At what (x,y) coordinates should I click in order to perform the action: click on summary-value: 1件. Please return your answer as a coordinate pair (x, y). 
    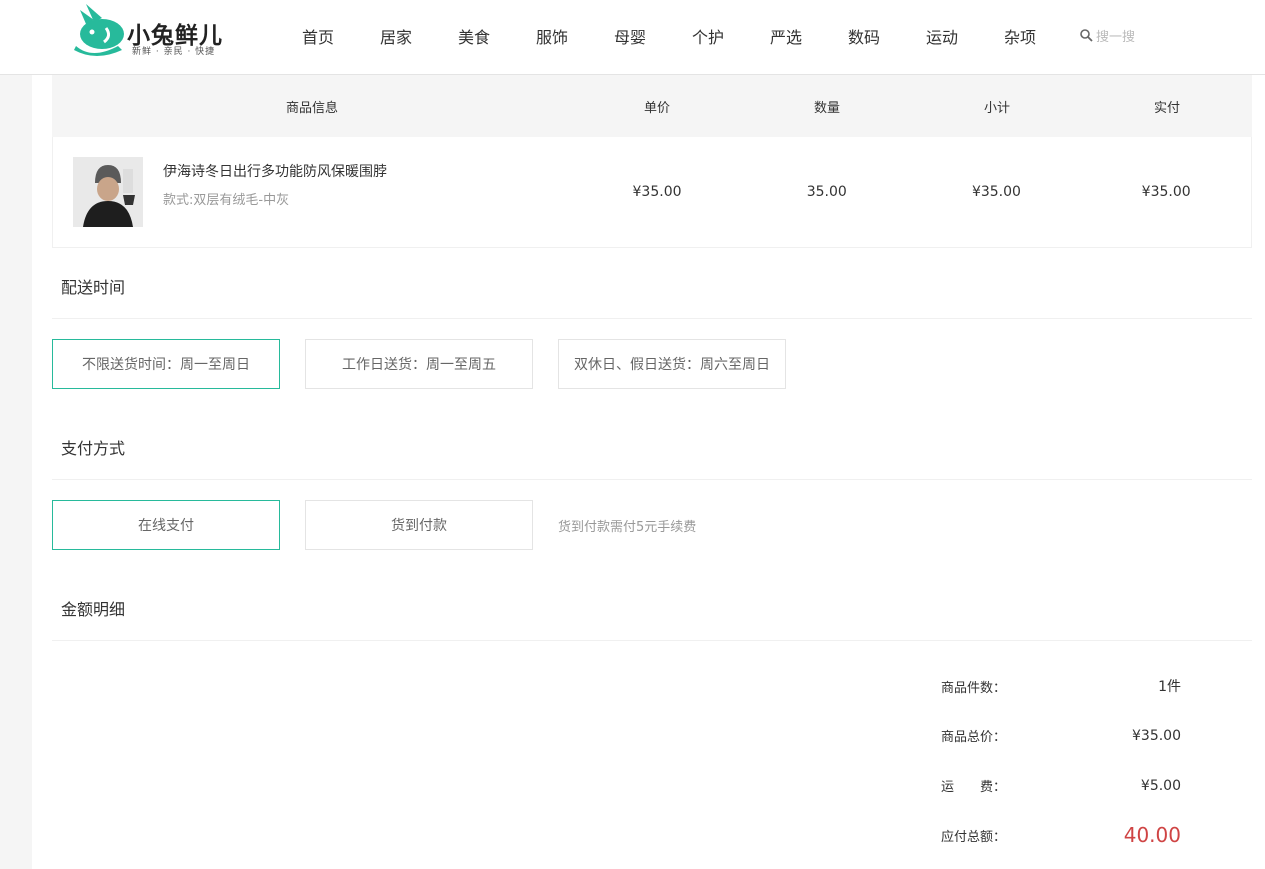
    Looking at the image, I should click on (1169, 687).